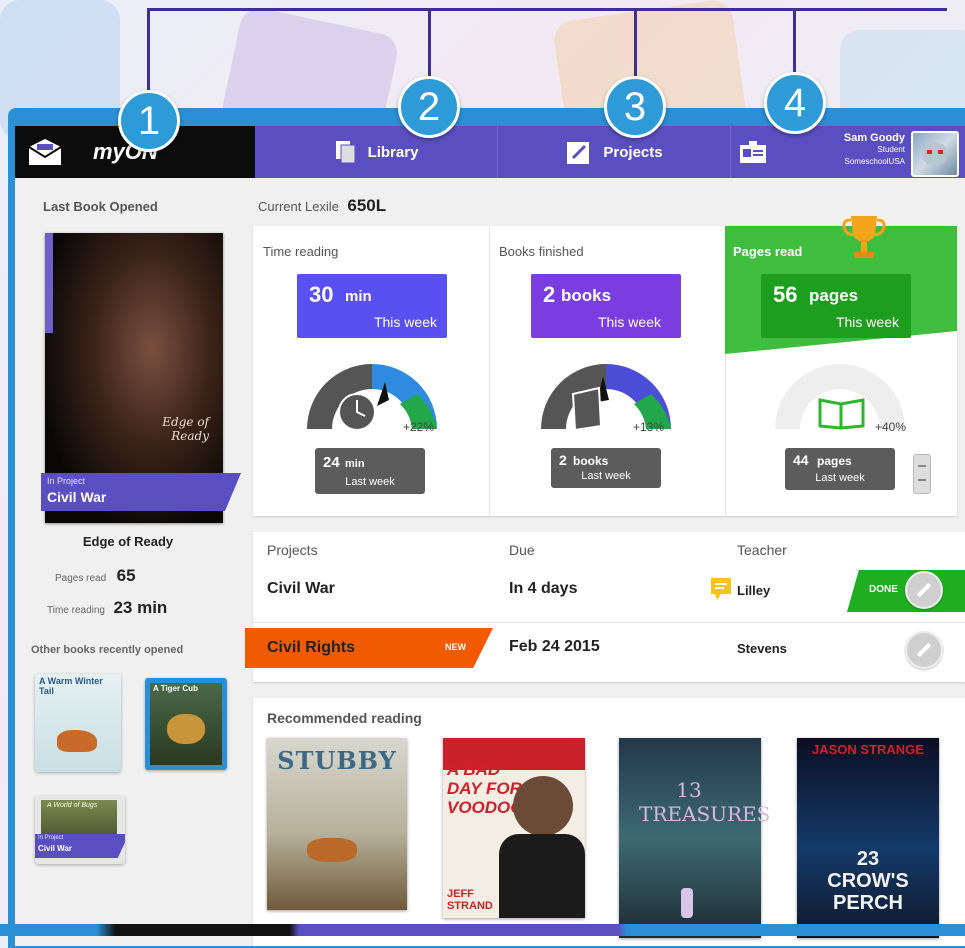 This screenshot has height=948, width=965. Describe the element at coordinates (76, 610) in the screenshot. I see `time-reading-label: Time reading` at that location.